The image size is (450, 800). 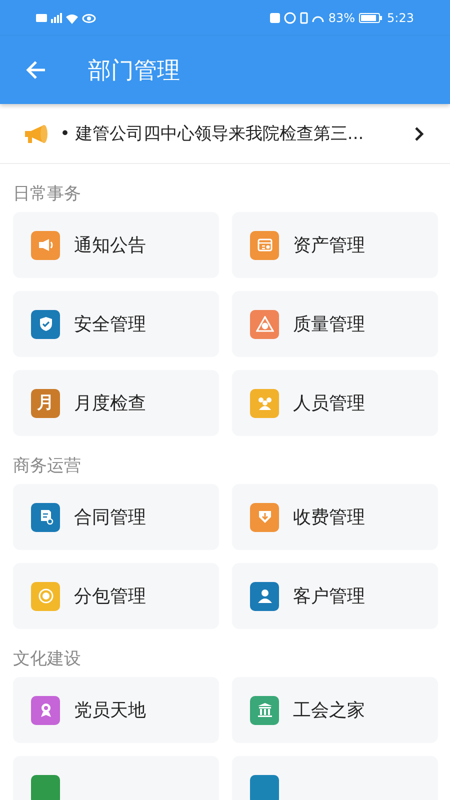 What do you see at coordinates (56, 18) in the screenshot?
I see `signal-icon` at bounding box center [56, 18].